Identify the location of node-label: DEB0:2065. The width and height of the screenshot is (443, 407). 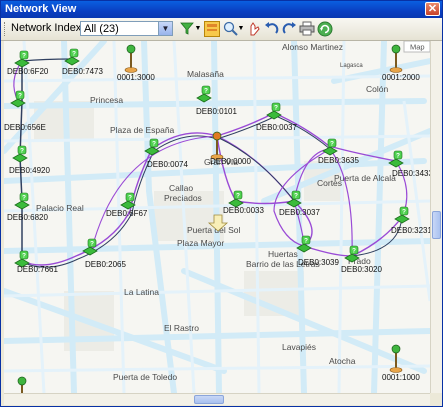
(105, 264).